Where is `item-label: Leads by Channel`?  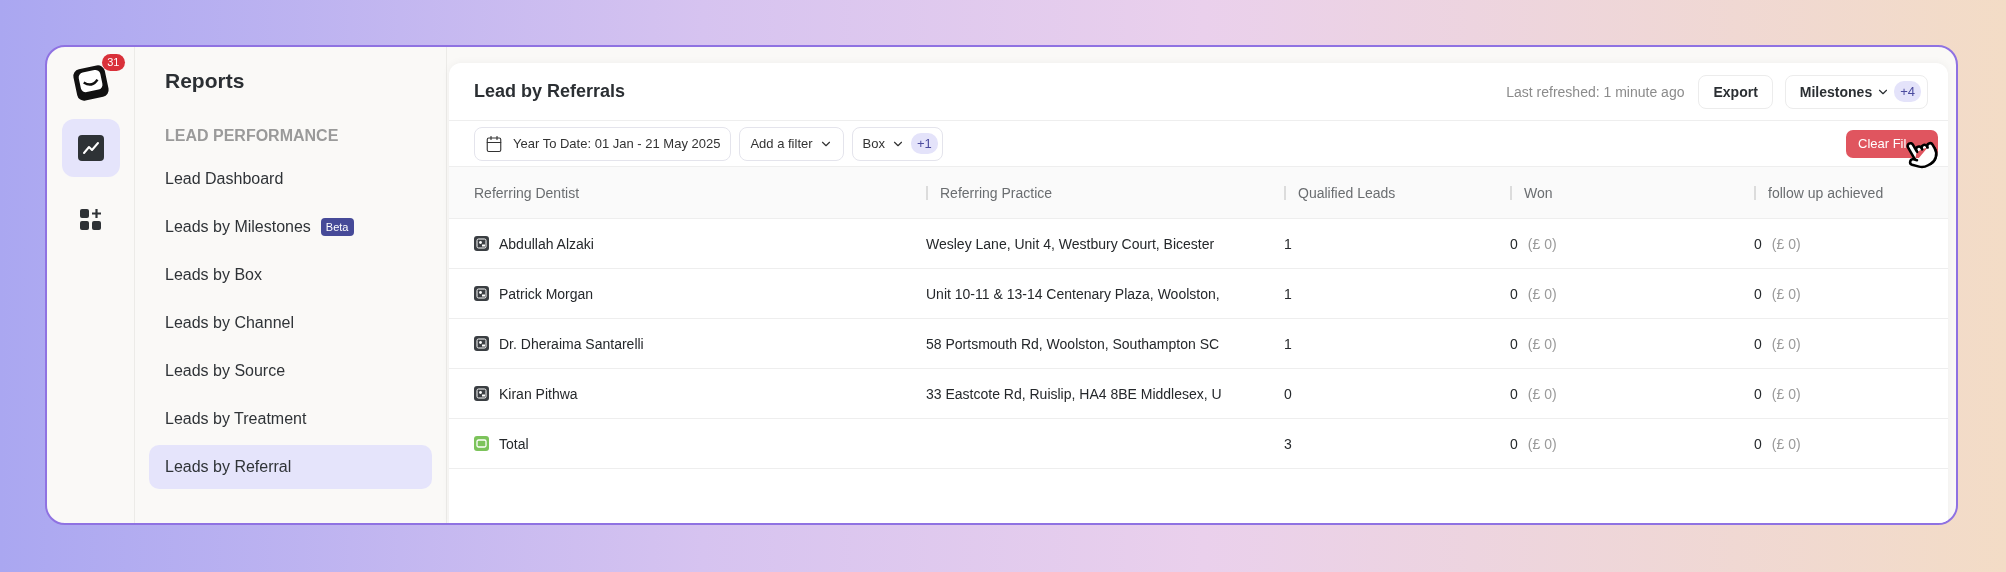
item-label: Leads by Channel is located at coordinates (229, 323).